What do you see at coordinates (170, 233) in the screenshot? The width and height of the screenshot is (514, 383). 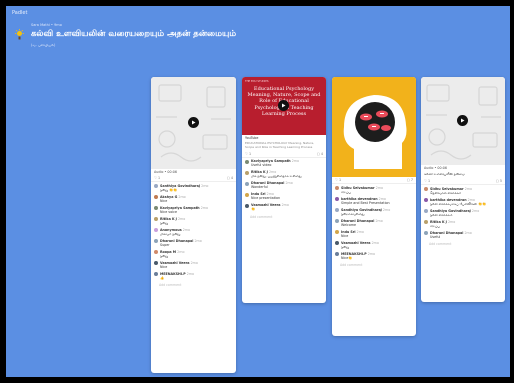 I see `comment-text: மிகவும் நன்று` at bounding box center [170, 233].